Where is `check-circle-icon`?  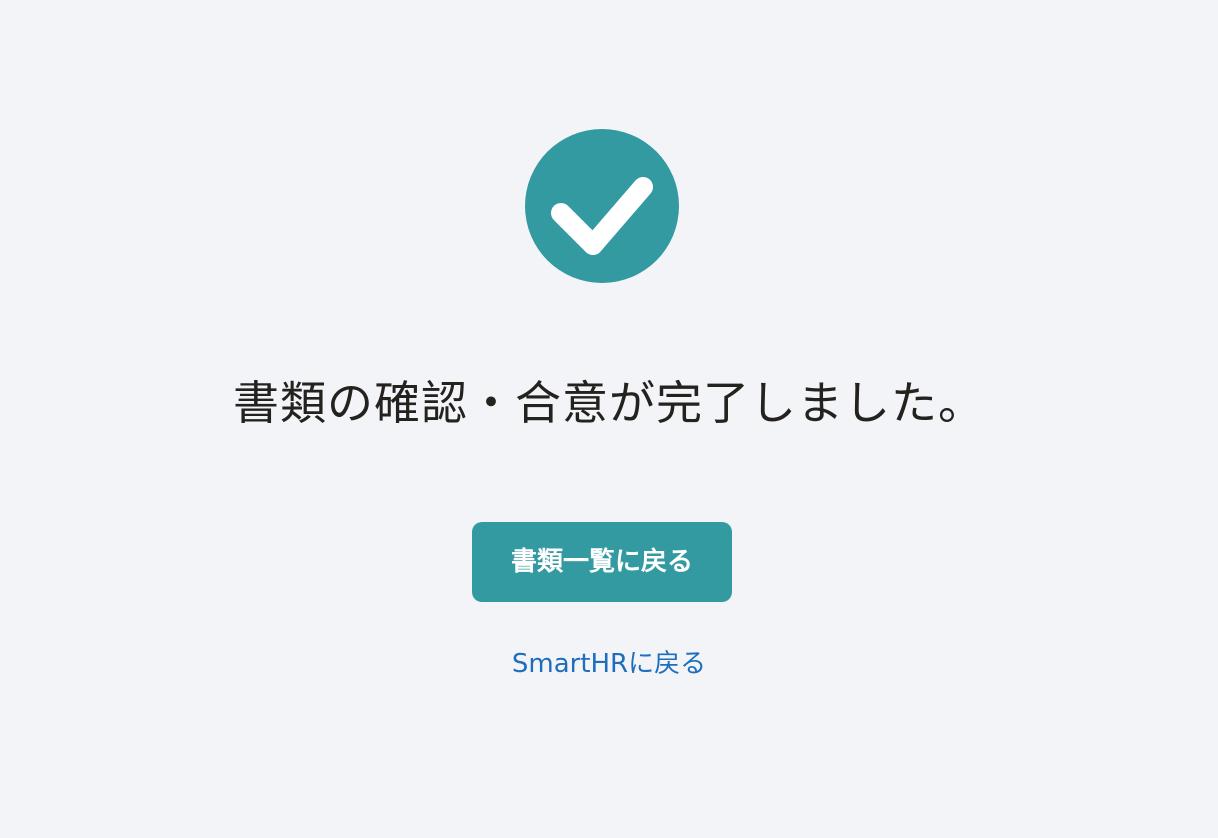
check-circle-icon is located at coordinates (602, 206).